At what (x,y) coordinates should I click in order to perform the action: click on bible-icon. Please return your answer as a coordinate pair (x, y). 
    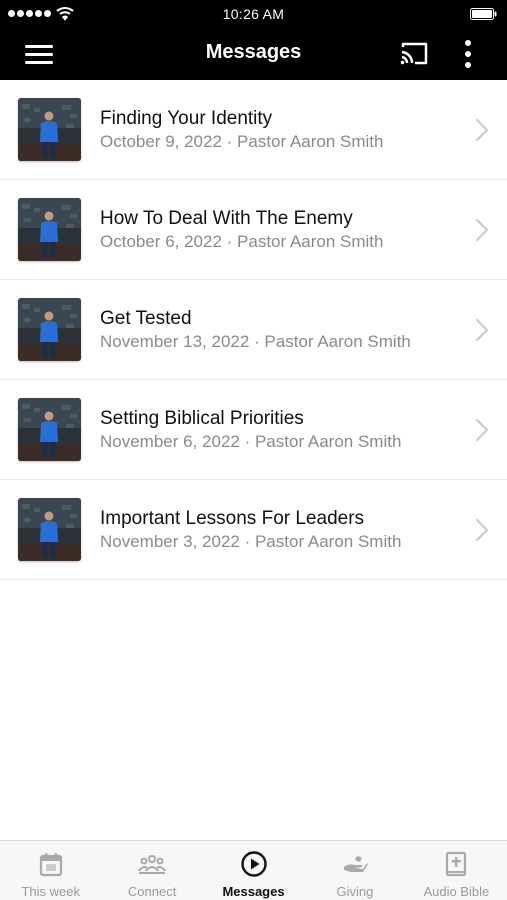
    Looking at the image, I should click on (456, 864).